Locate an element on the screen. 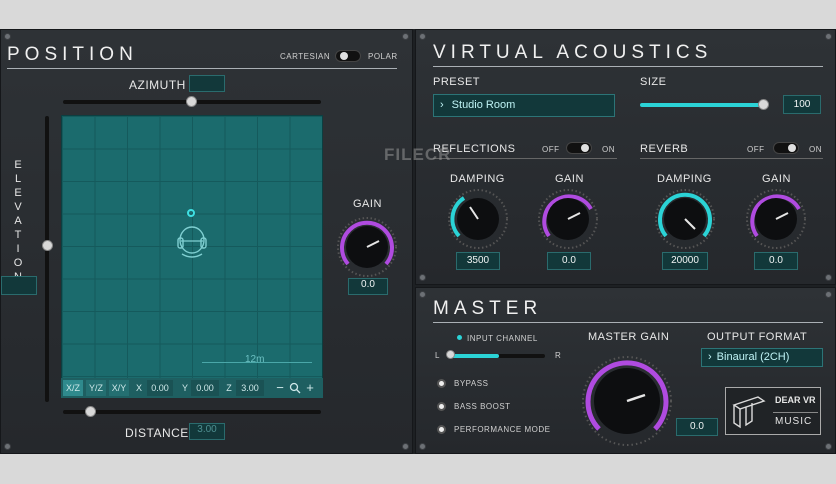 The height and width of the screenshot is (484, 836). reverb-gain-value: 0.0 is located at coordinates (776, 261).